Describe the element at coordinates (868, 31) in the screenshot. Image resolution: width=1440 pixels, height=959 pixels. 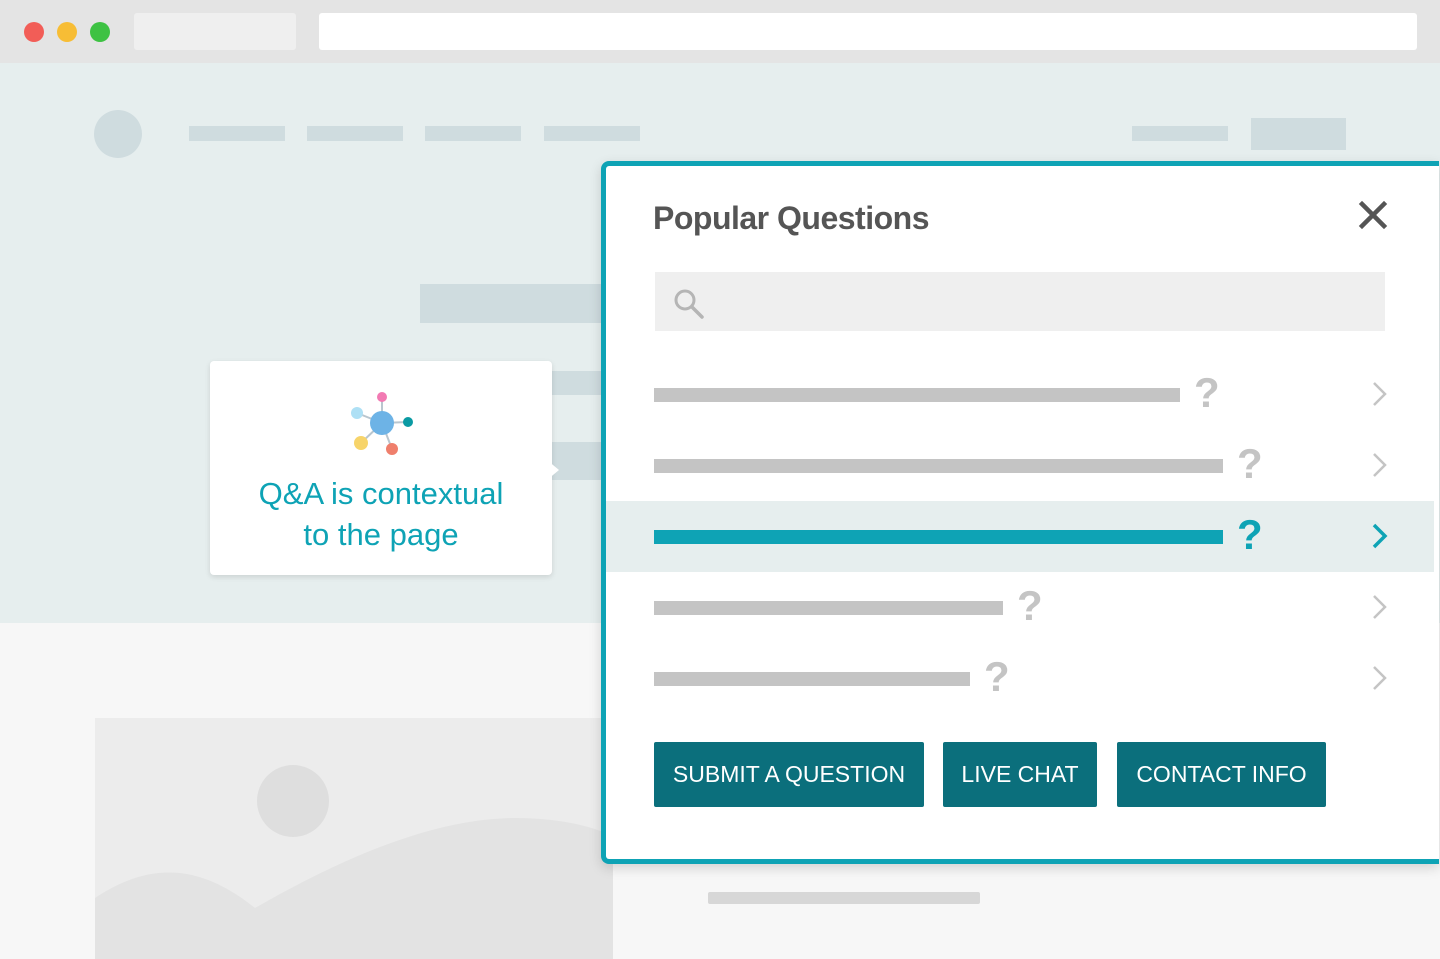
I see `address-bar` at that location.